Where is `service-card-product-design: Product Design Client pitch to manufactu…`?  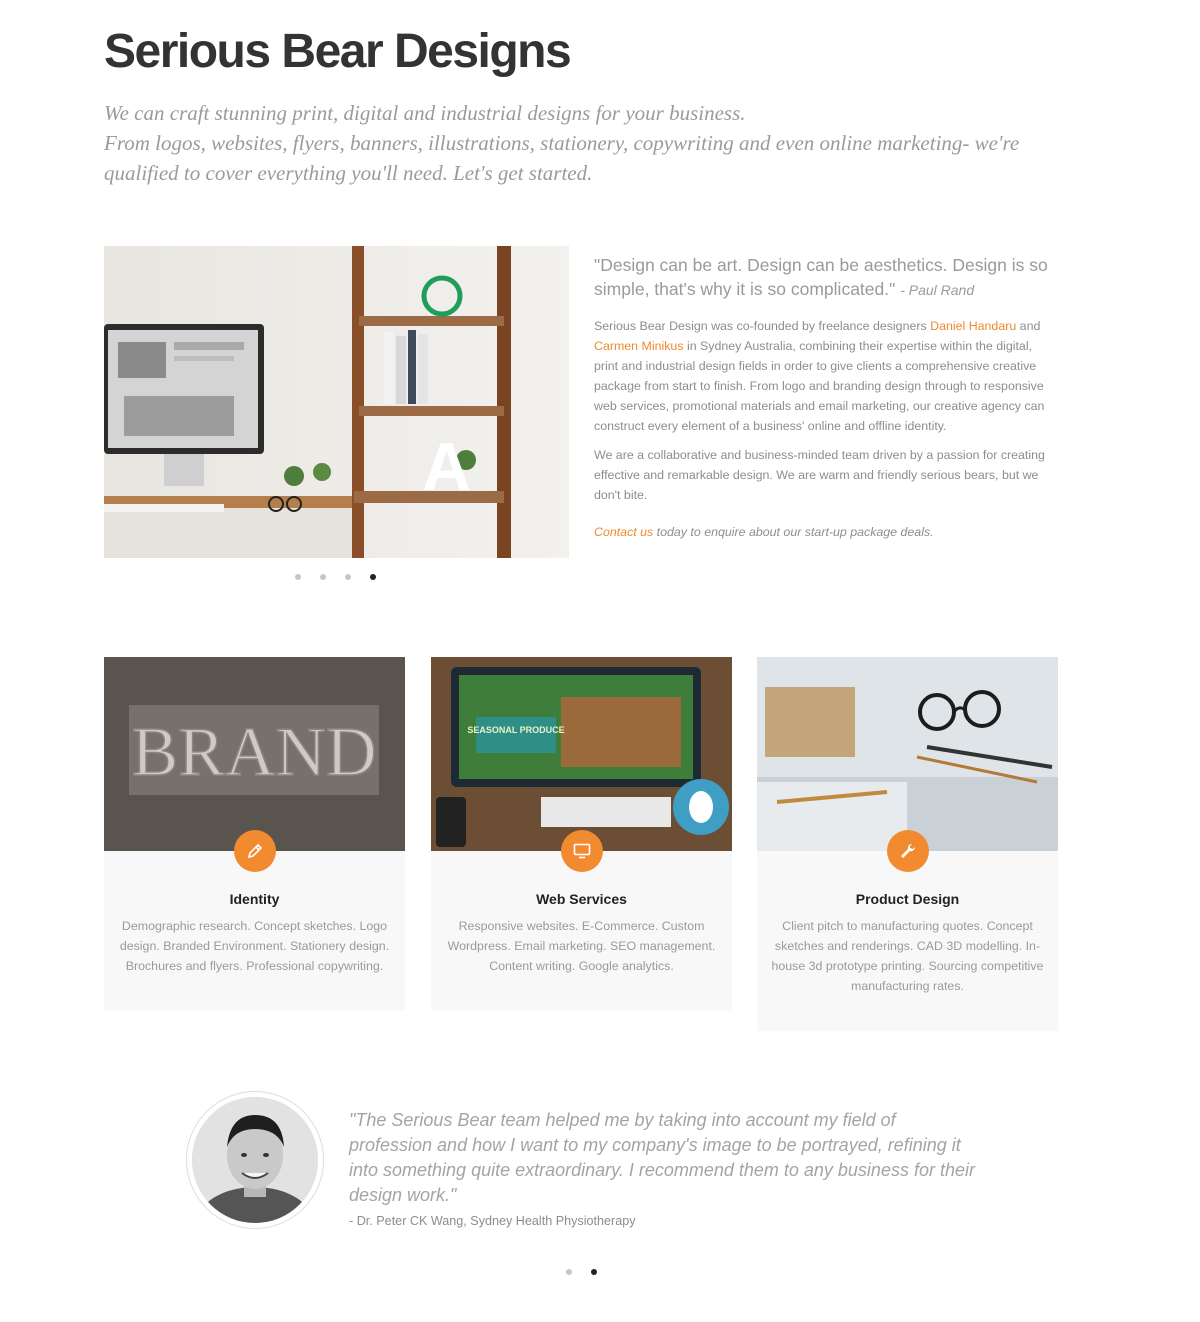
service-card-product-design: Product Design Client pitch to manufactu… is located at coordinates (907, 844).